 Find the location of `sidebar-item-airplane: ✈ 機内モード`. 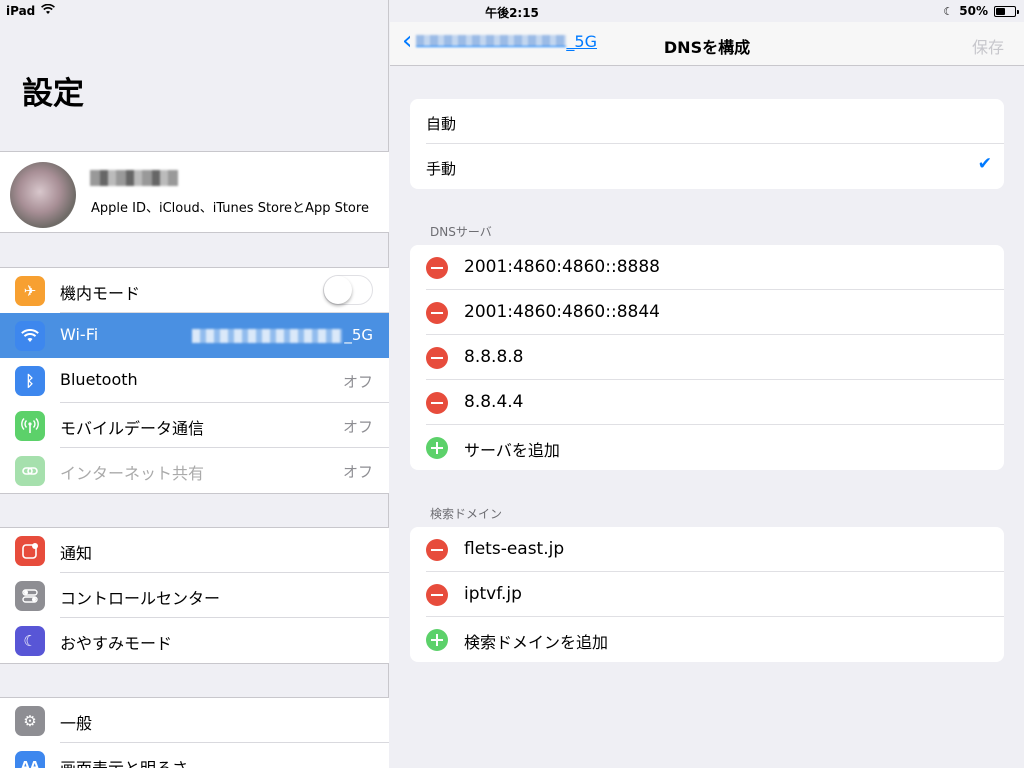

sidebar-item-airplane: ✈ 機内モード is located at coordinates (194, 290).